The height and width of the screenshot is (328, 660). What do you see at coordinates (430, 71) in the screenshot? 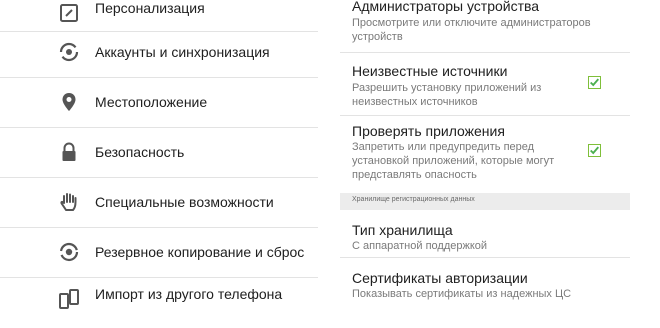
I see `unknown-sources-title: Неизвестные источники` at bounding box center [430, 71].